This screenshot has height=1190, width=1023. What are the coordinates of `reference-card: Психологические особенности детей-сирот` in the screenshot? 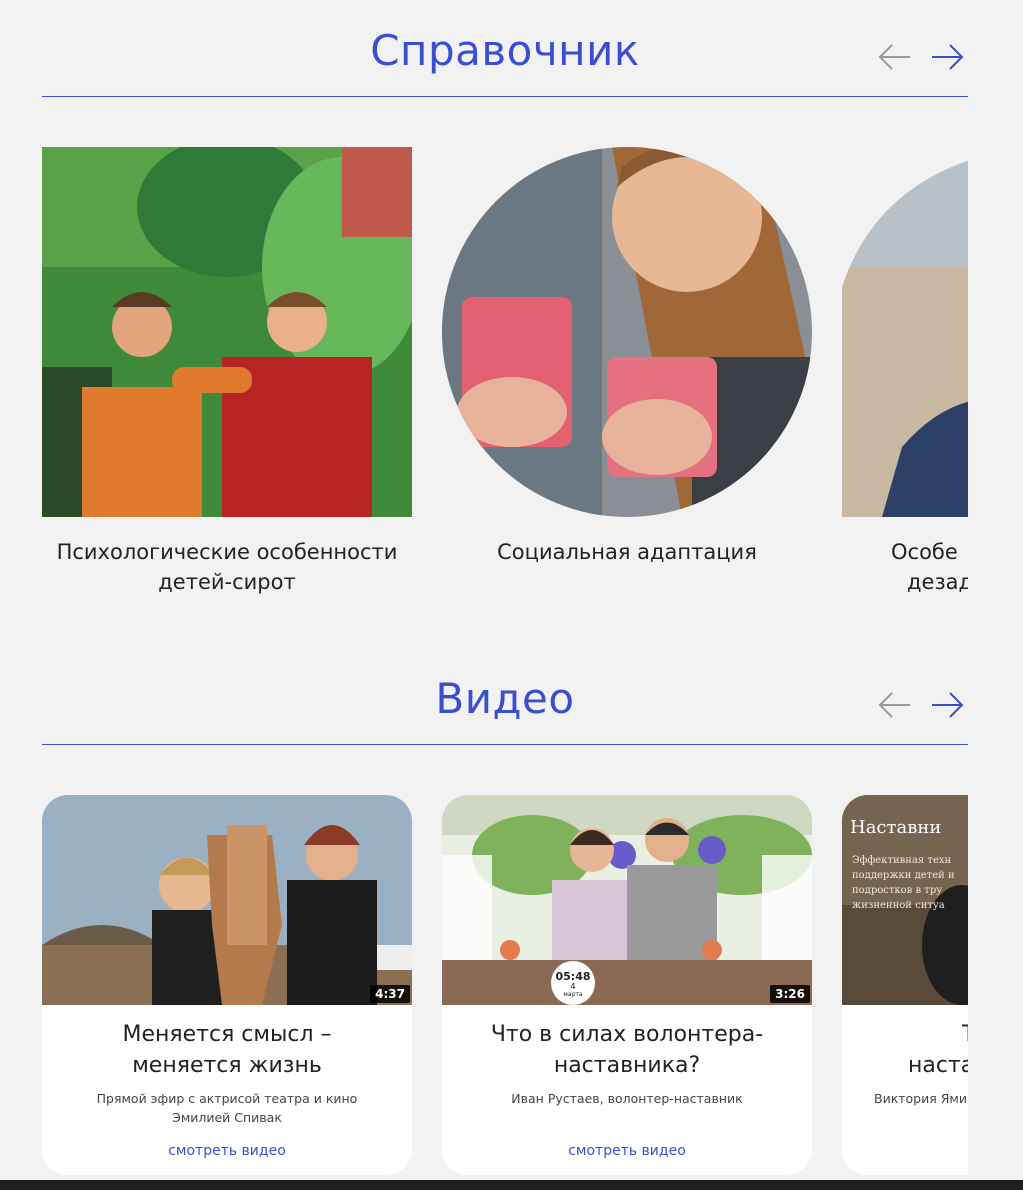 It's located at (227, 372).